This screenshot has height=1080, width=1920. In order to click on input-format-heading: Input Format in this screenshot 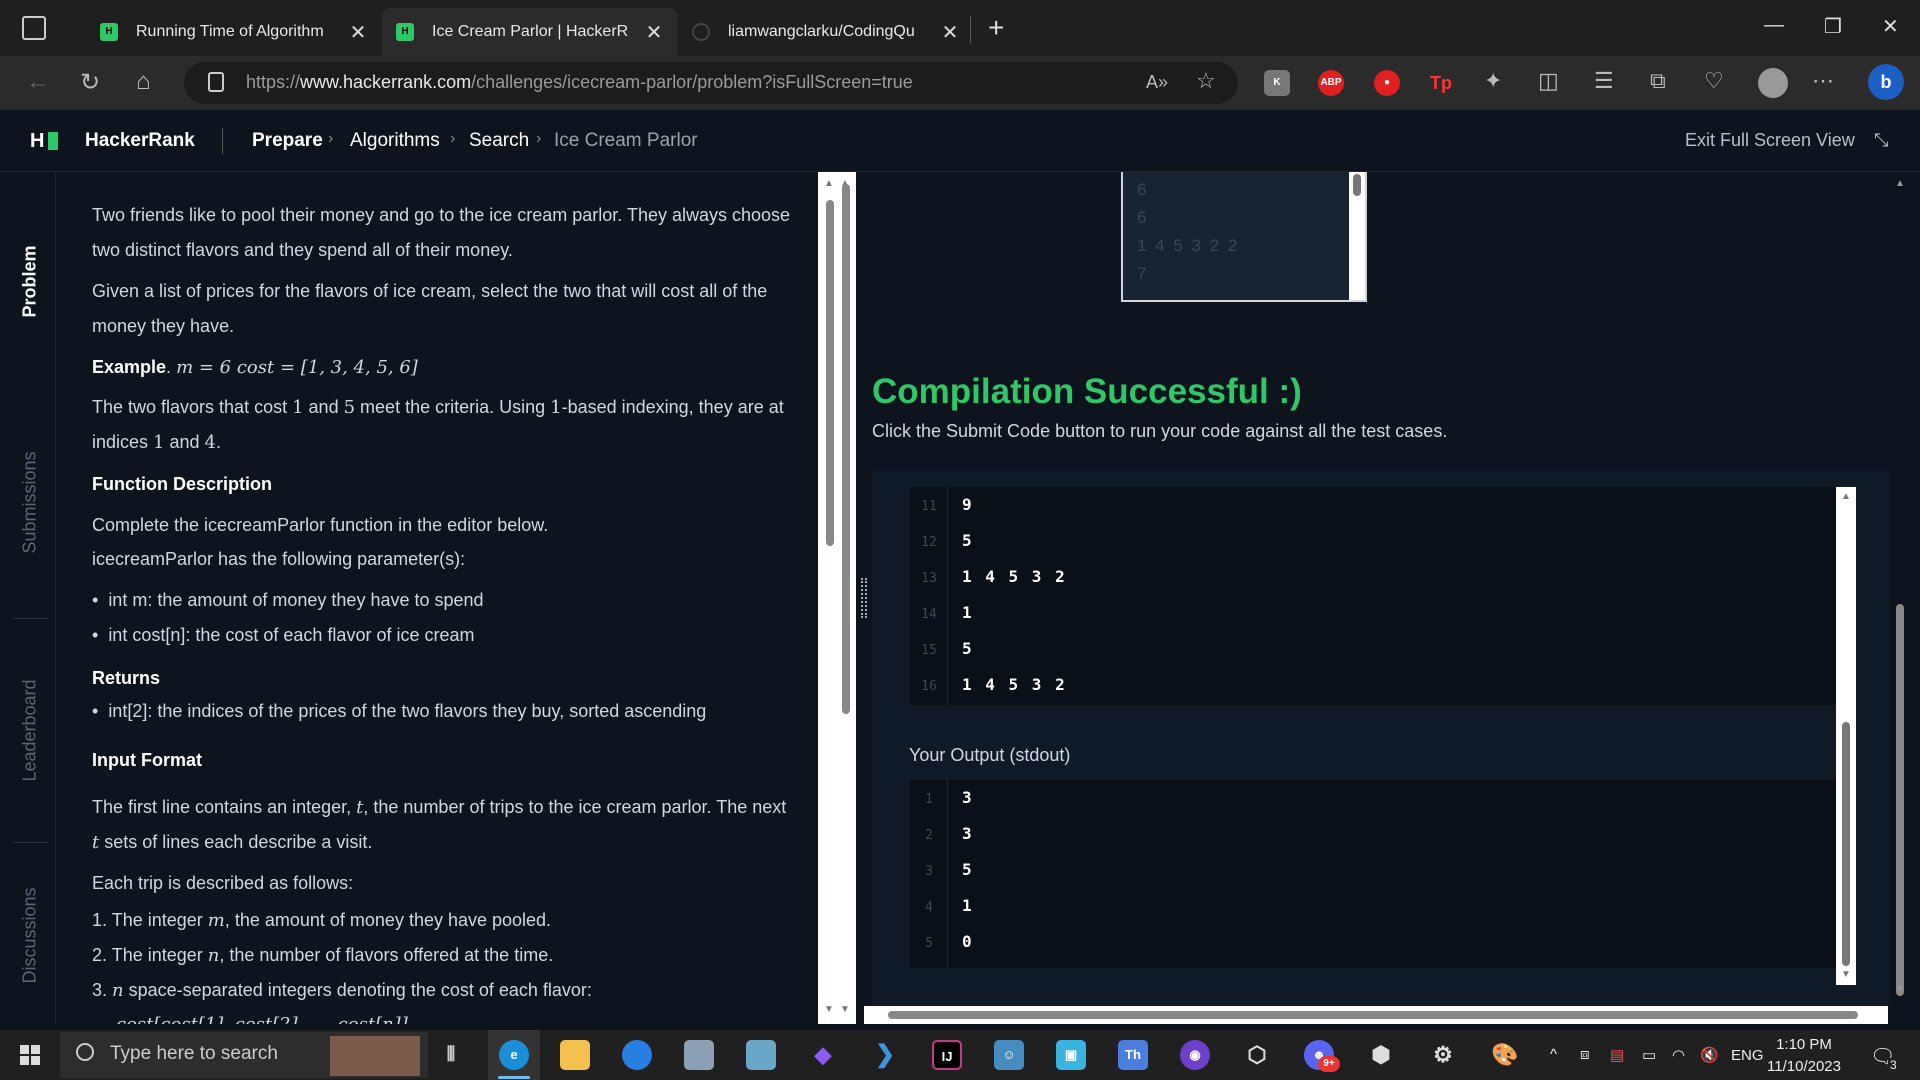, I will do `click(147, 760)`.